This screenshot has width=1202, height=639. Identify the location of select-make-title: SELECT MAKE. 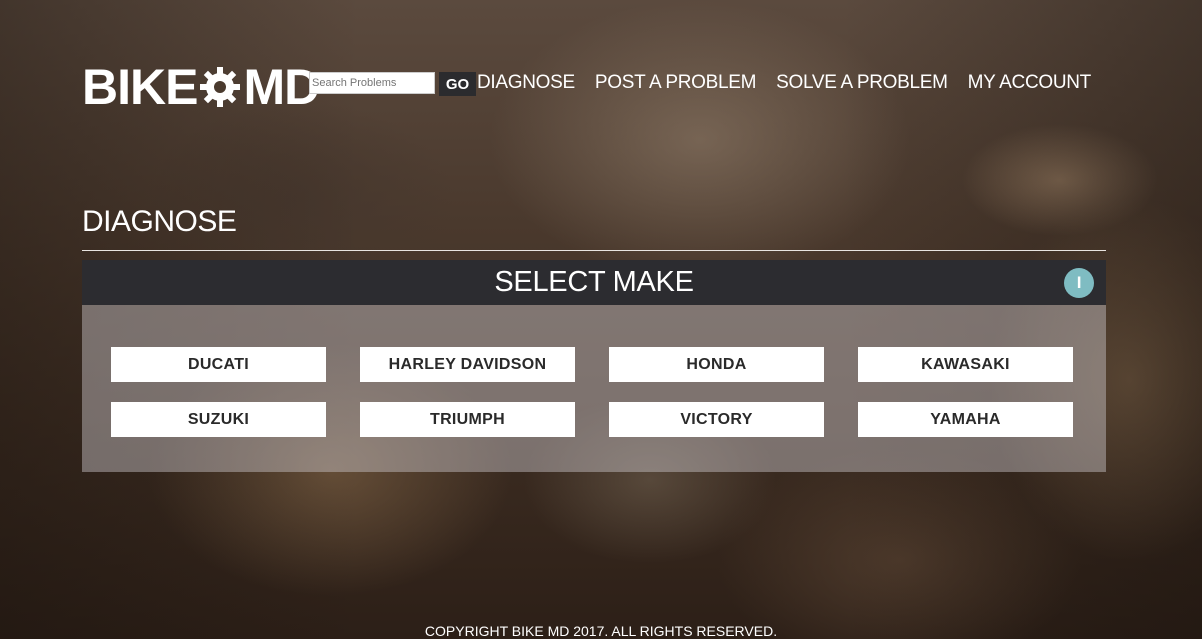
(594, 282).